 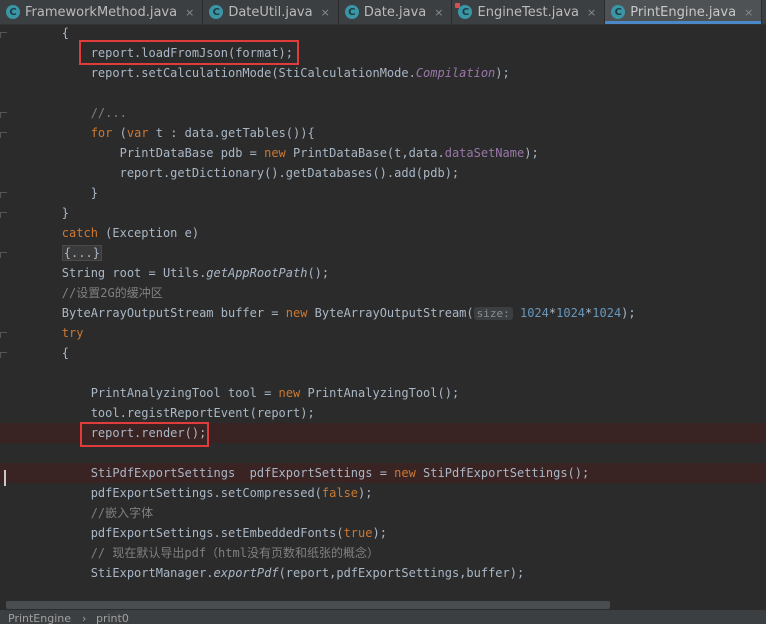 What do you see at coordinates (184, 393) in the screenshot?
I see `code-text: PrintAnalyzingTool tool =` at bounding box center [184, 393].